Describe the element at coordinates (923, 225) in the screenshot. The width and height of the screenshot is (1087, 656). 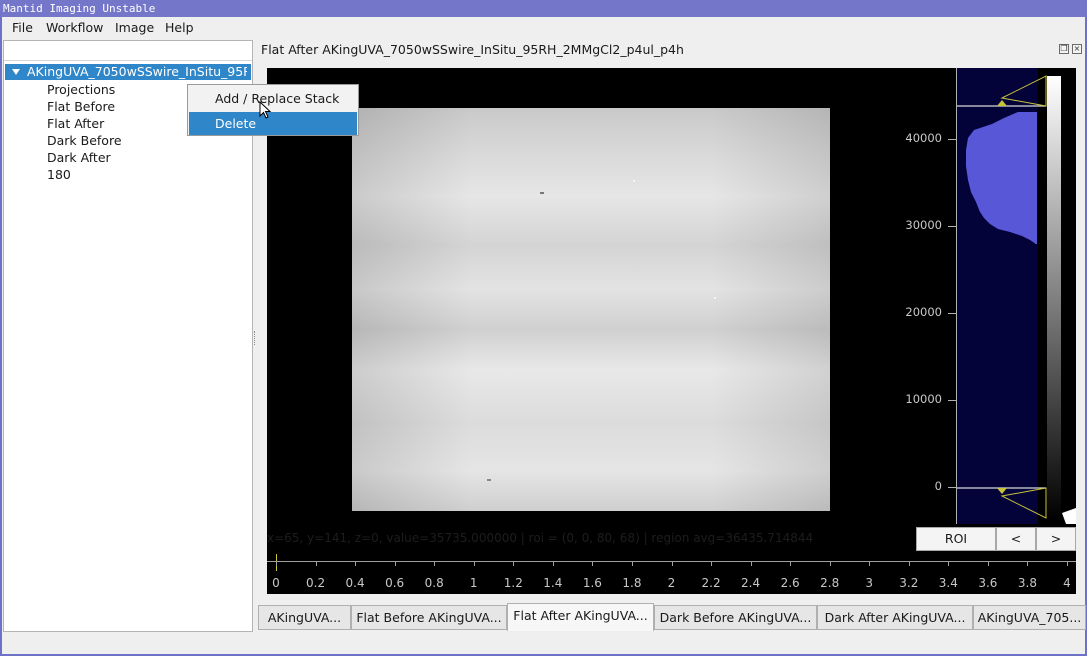
I see `hist-tick-label: 30000` at that location.